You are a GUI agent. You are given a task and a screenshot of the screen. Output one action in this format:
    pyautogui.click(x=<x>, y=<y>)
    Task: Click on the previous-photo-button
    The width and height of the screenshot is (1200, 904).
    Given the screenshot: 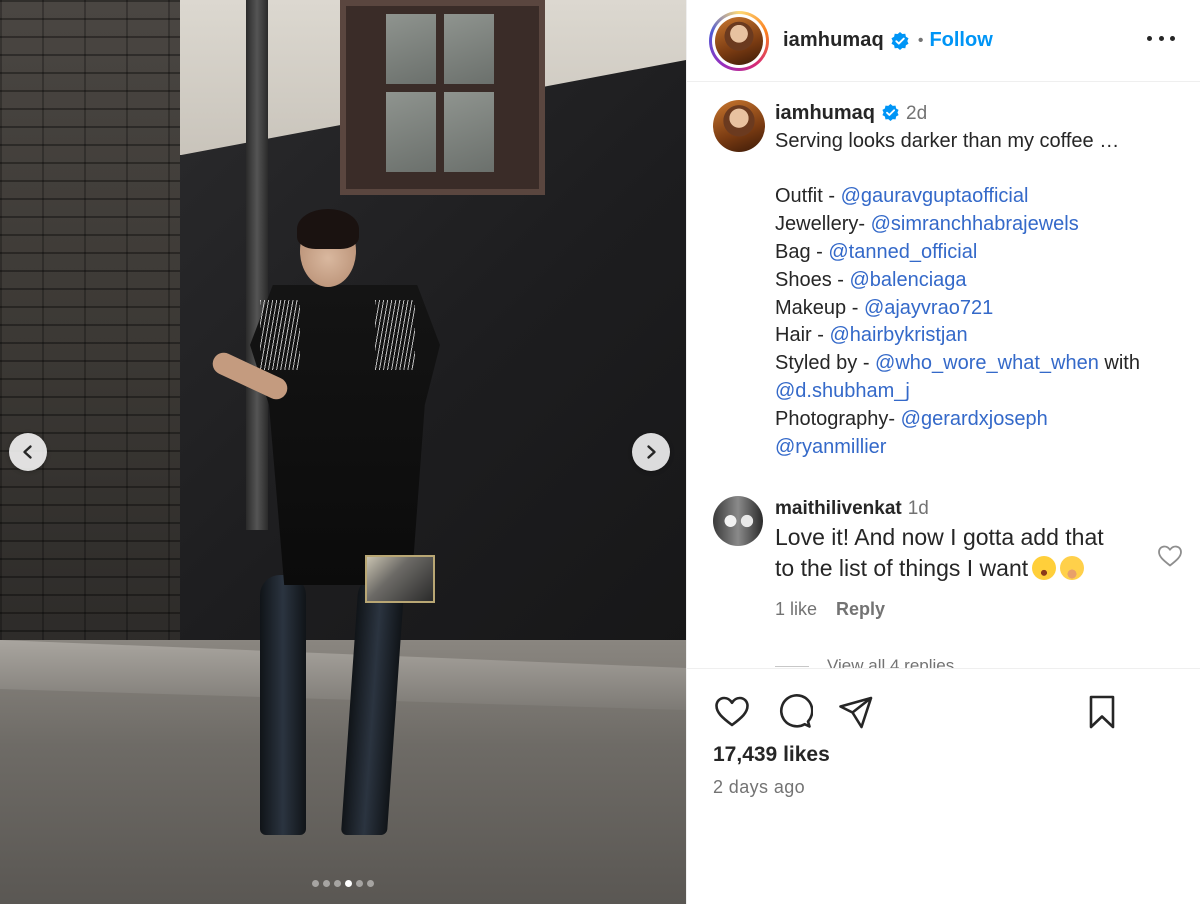 What is the action you would take?
    pyautogui.click(x=28, y=452)
    